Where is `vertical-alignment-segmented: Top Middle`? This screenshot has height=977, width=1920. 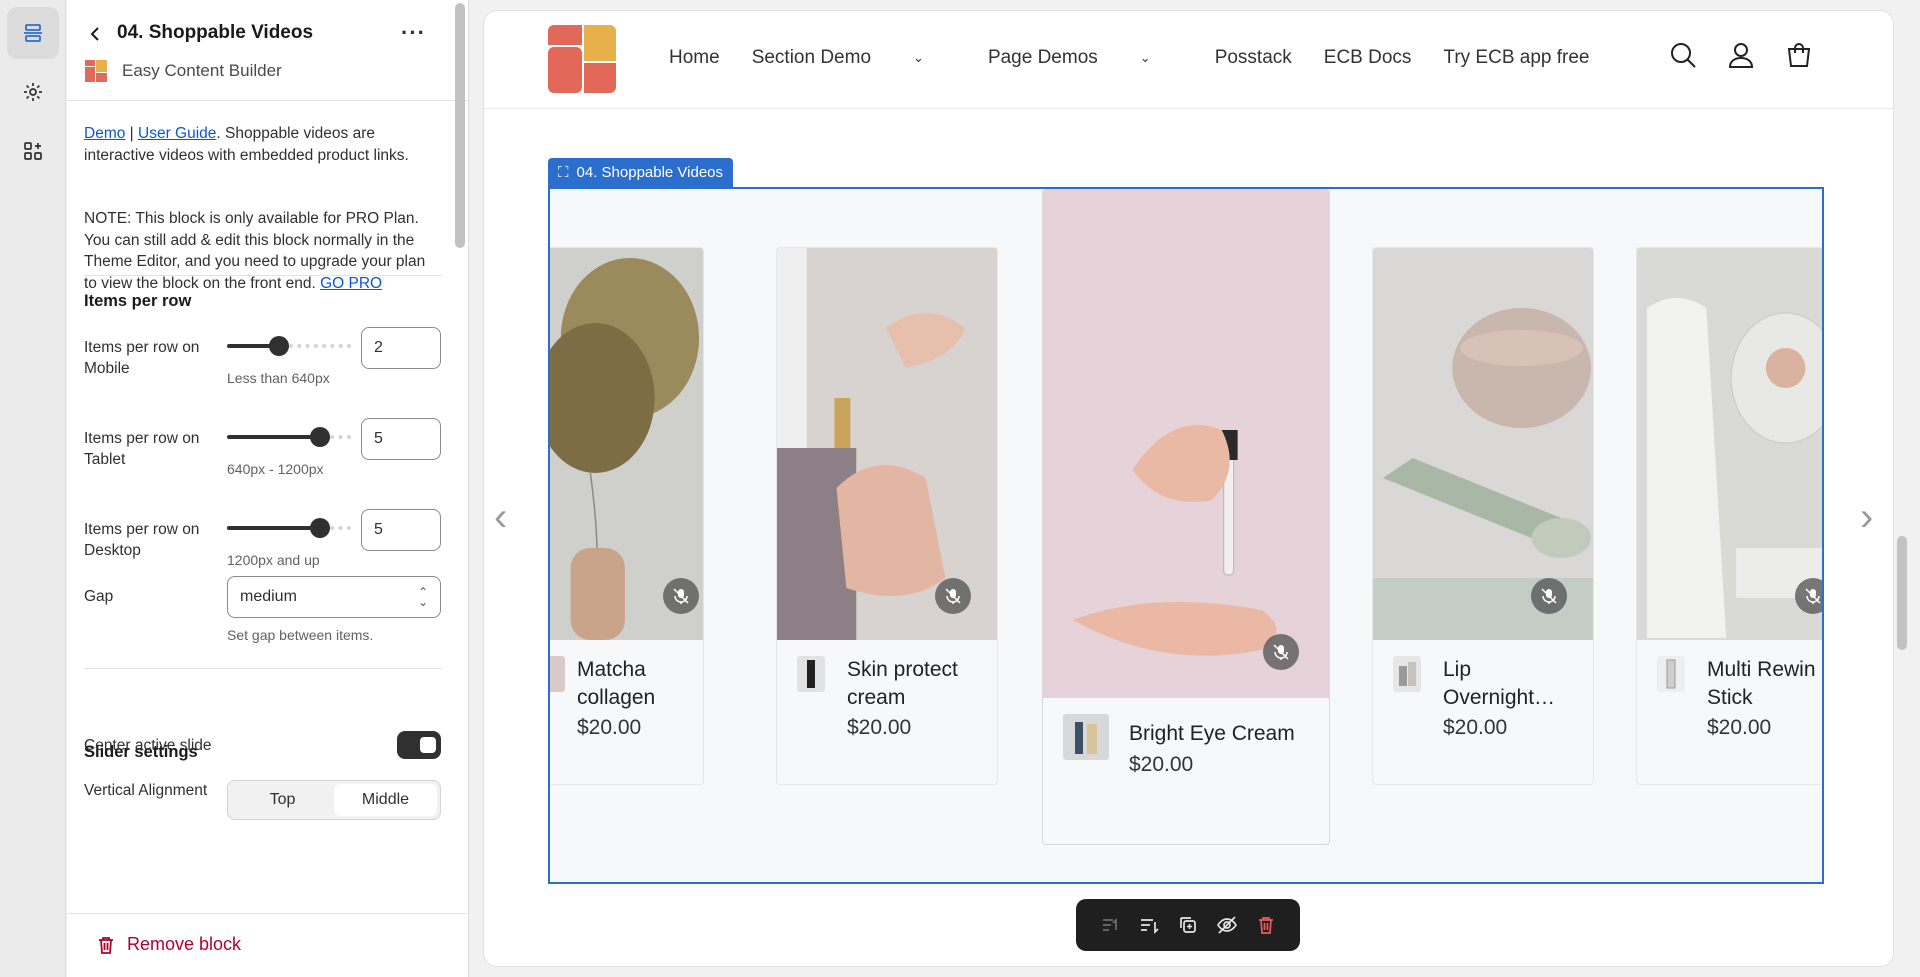
vertical-alignment-segmented: Top Middle is located at coordinates (334, 800).